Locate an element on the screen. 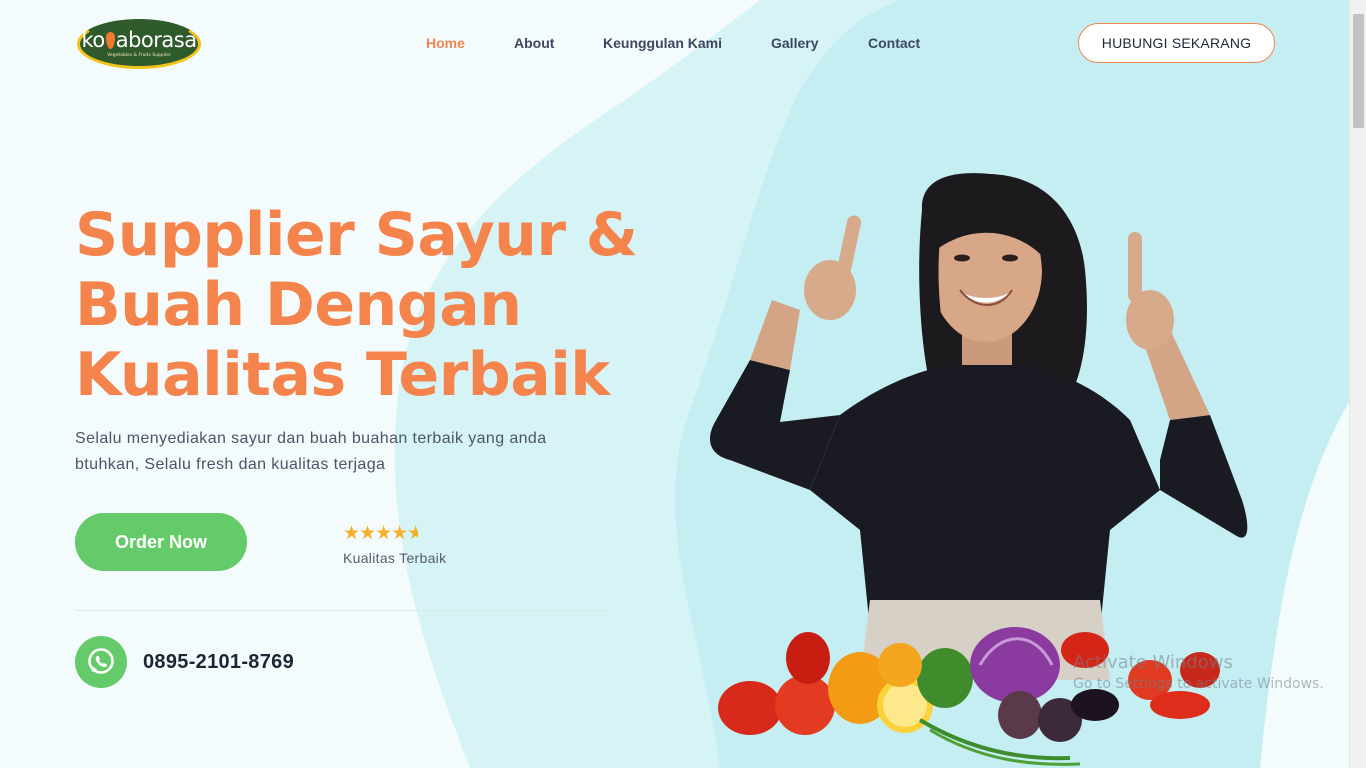 The image size is (1366, 768). nav-gallery: Gallery is located at coordinates (794, 43).